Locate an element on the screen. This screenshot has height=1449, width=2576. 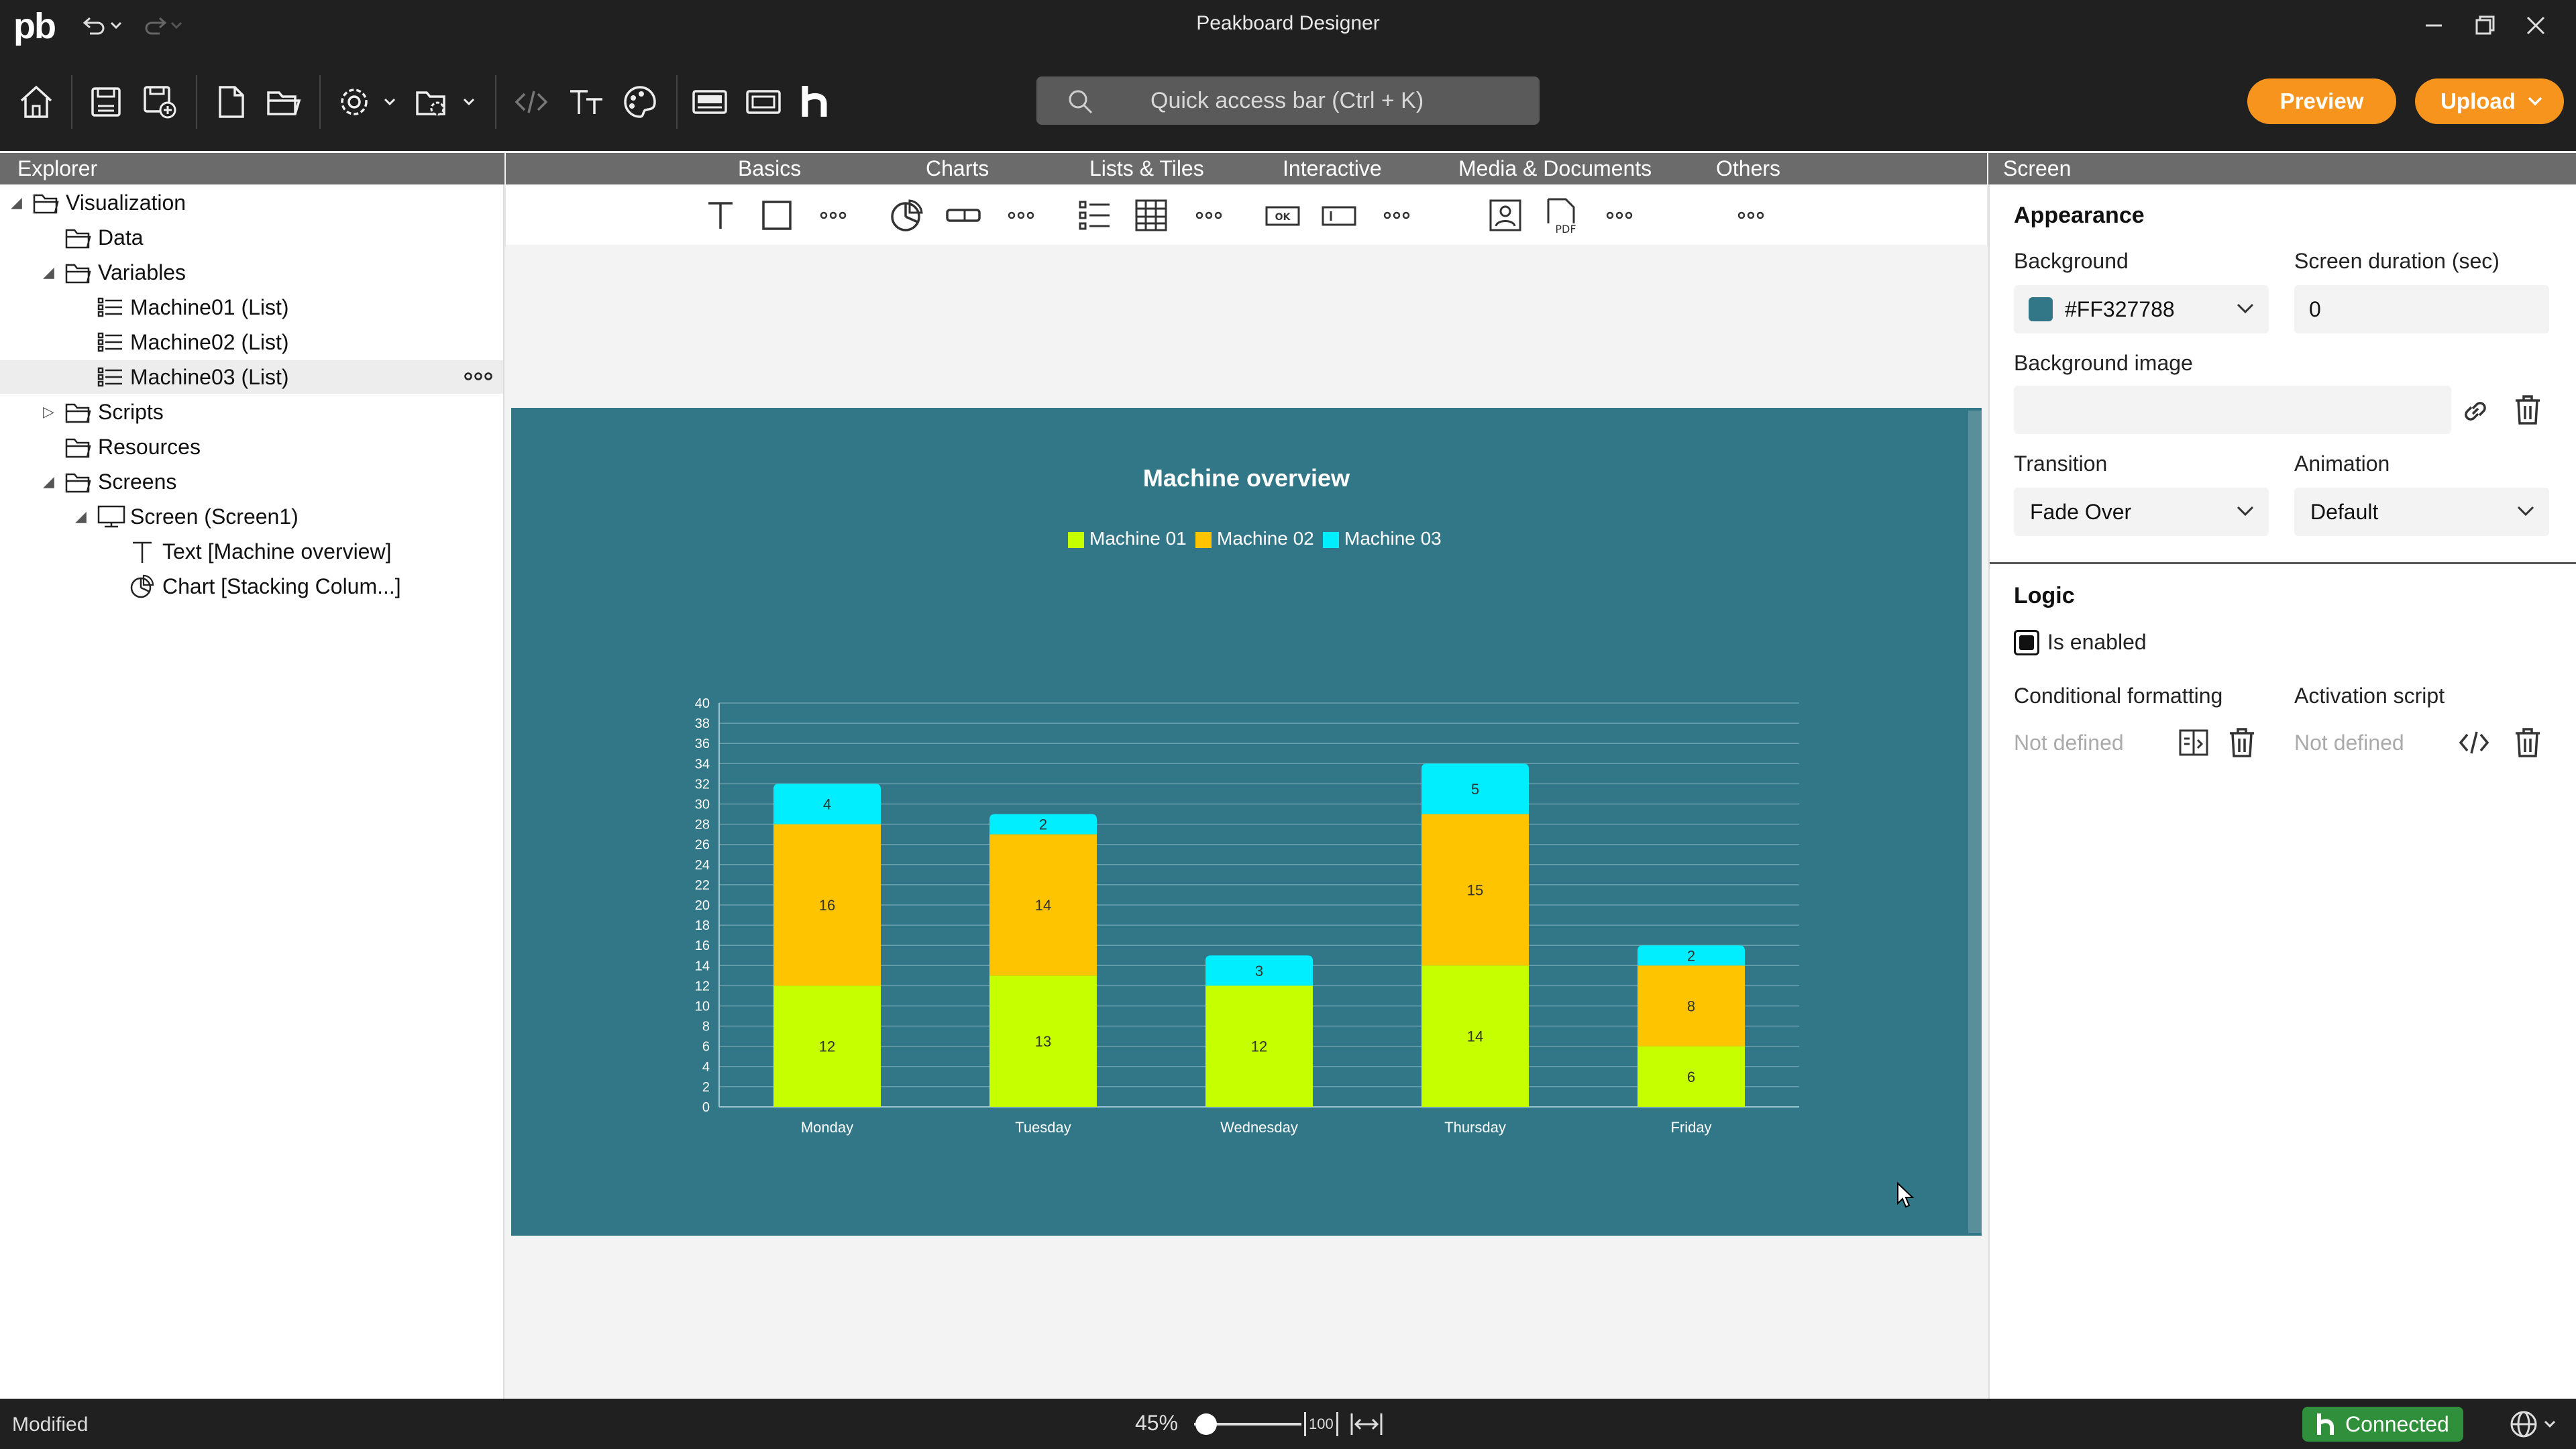
restore-icon is located at coordinates (2485, 25).